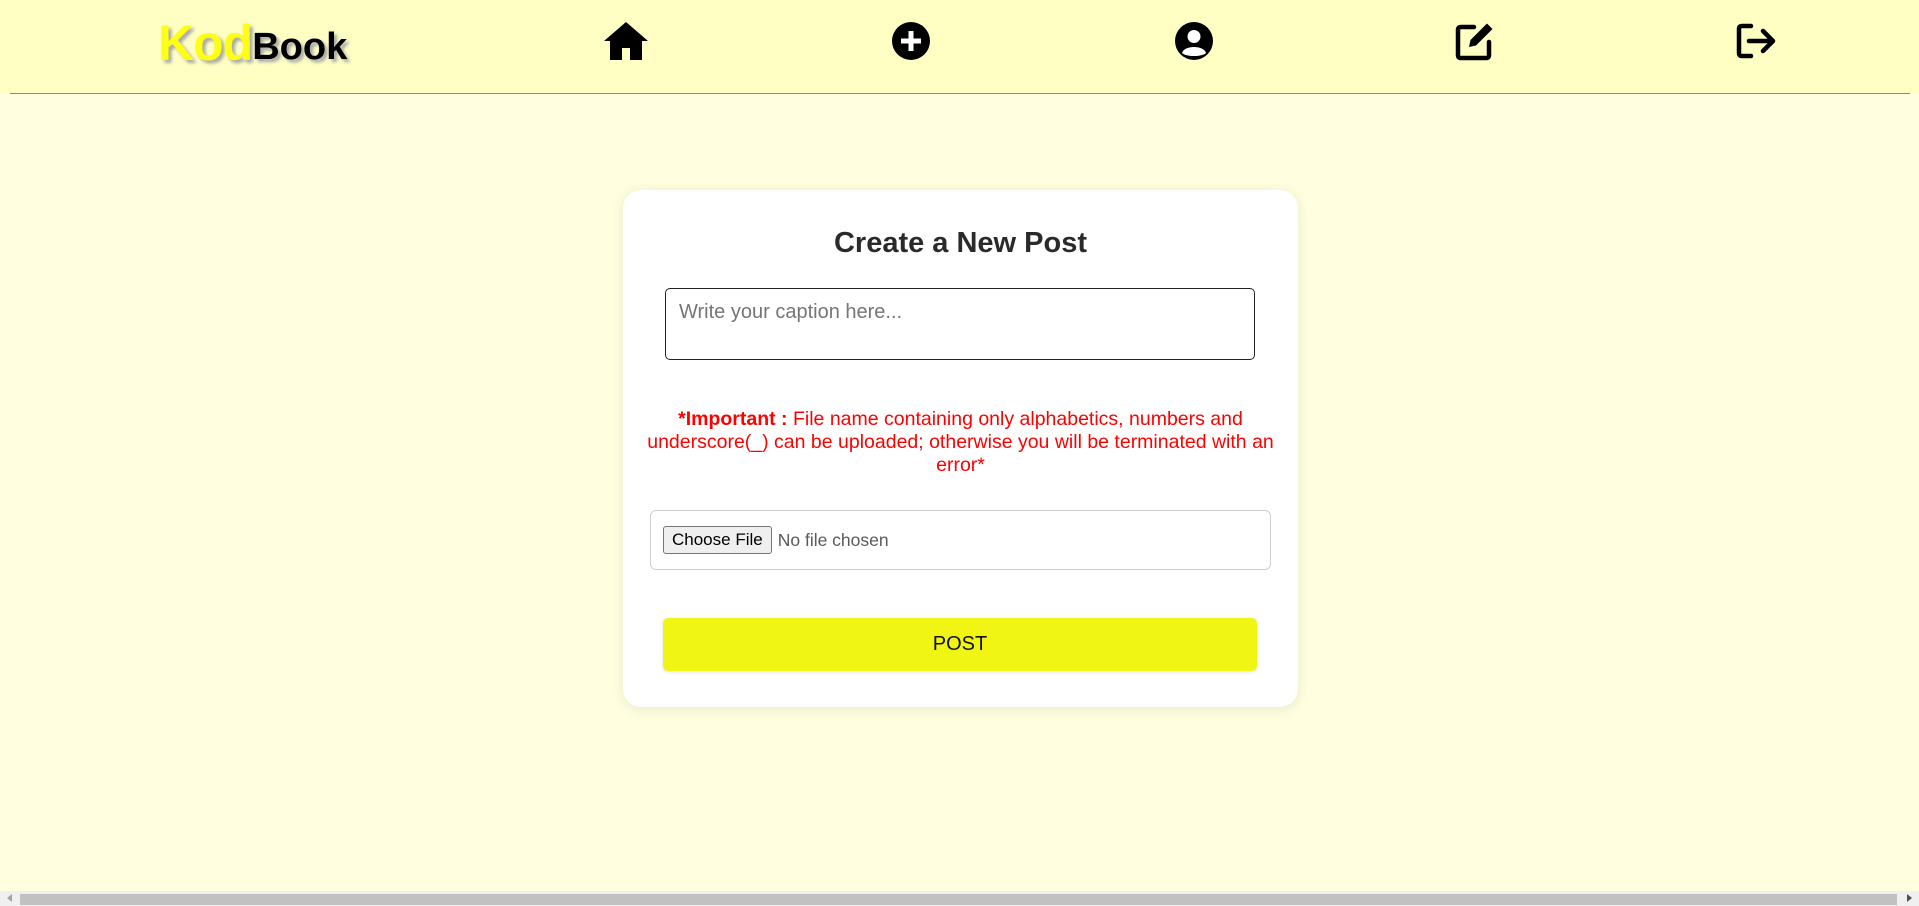  I want to click on scrollbar-thumb, so click(958, 899).